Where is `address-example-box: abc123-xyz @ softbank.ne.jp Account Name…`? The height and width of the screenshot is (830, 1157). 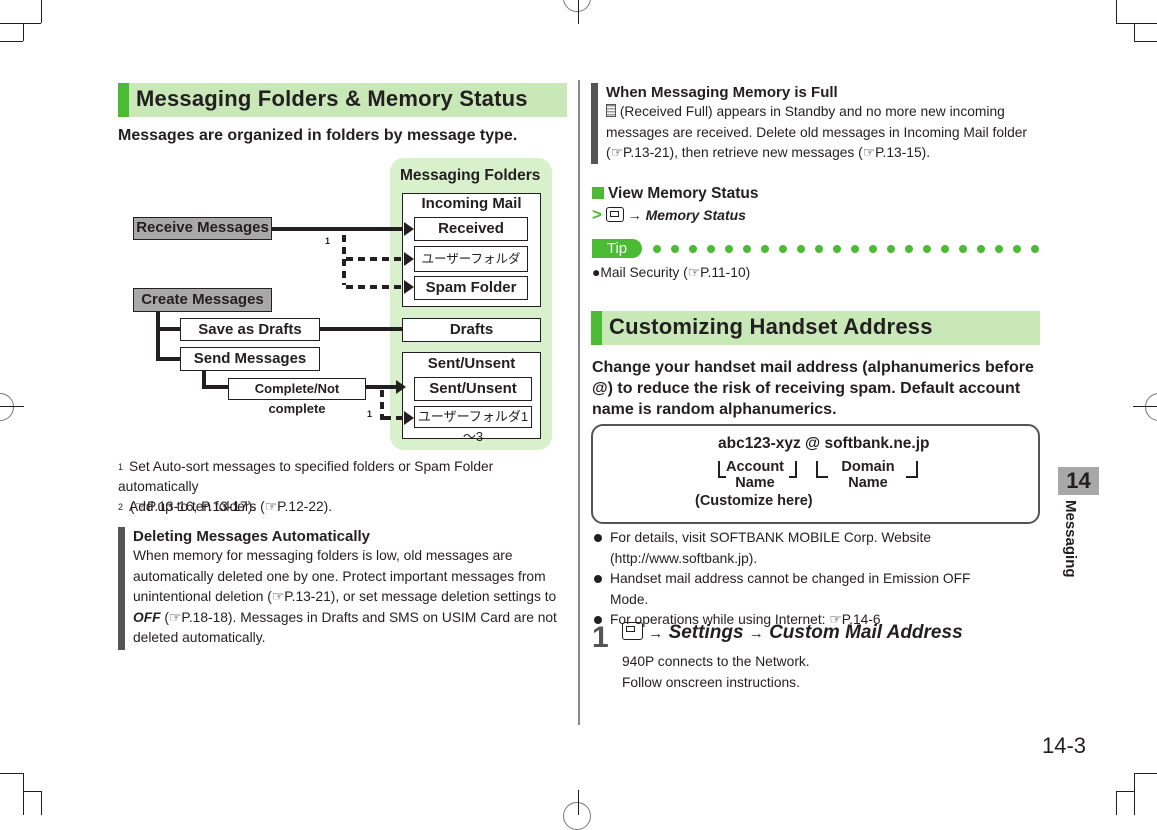
address-example-box: abc123-xyz @ softbank.ne.jp Account Name… is located at coordinates (815, 474).